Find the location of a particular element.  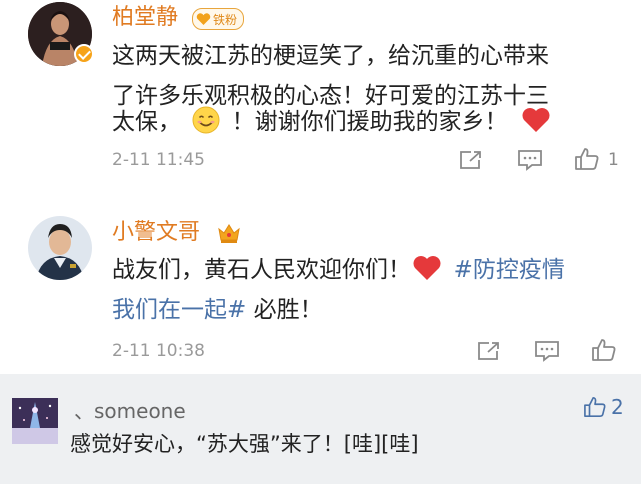

reply-like-icon is located at coordinates (595, 407).